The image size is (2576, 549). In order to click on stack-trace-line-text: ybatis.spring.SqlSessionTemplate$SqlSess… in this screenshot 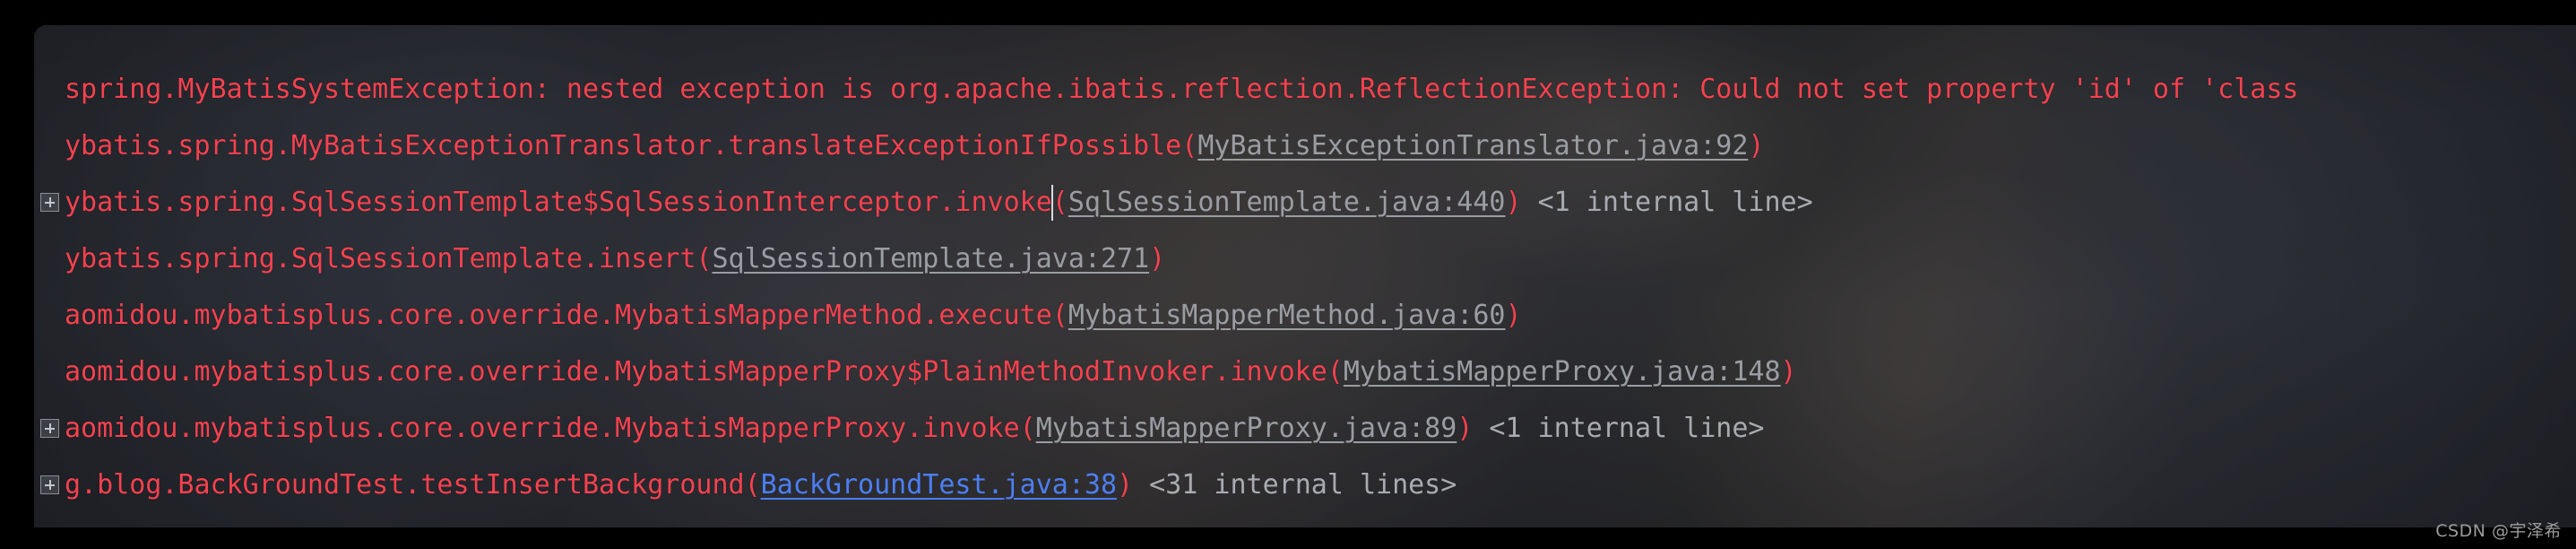, I will do `click(923, 202)`.